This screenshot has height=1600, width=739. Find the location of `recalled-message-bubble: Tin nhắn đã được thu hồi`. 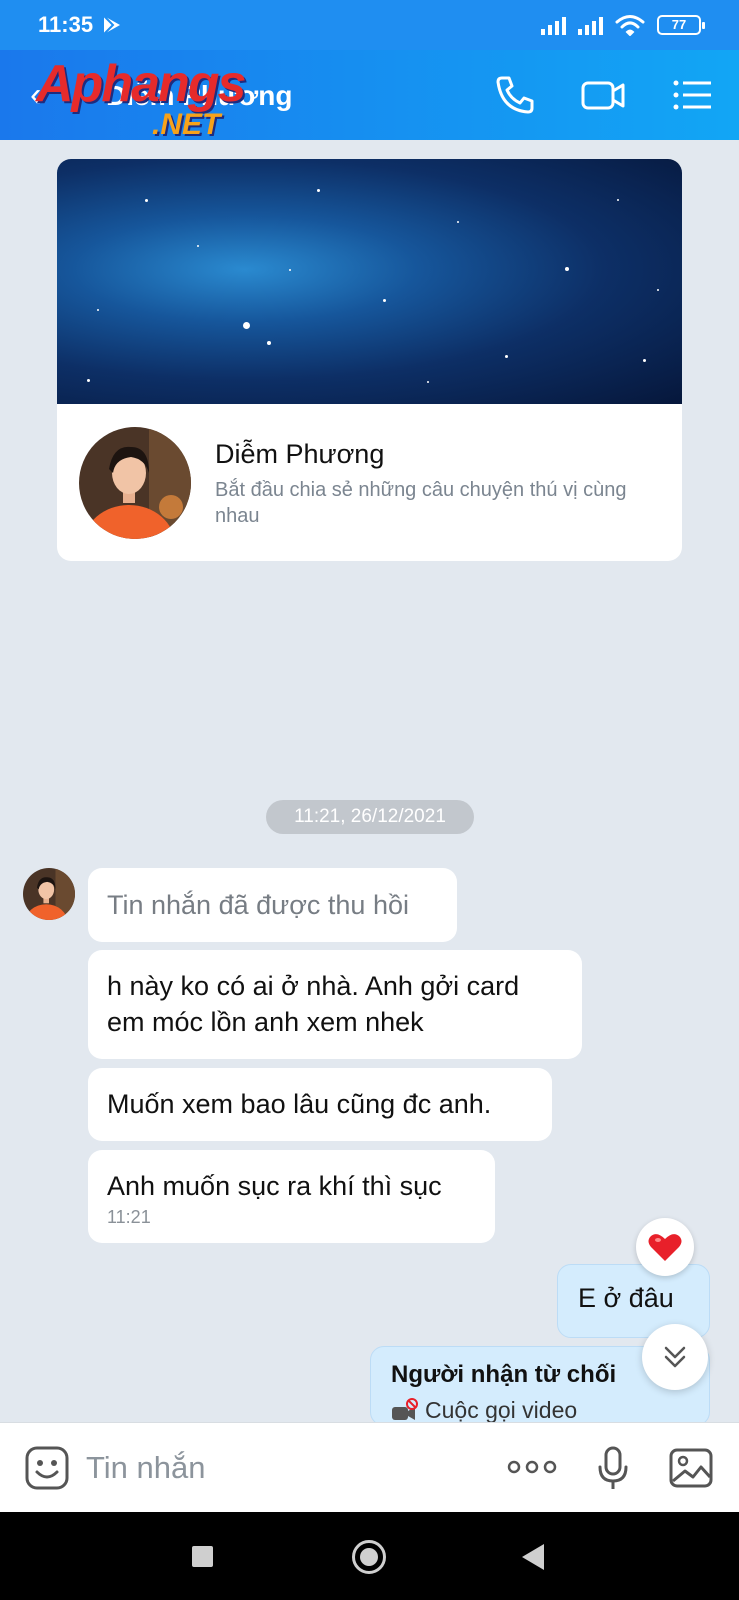

recalled-message-bubble: Tin nhắn đã được thu hồi is located at coordinates (272, 905).